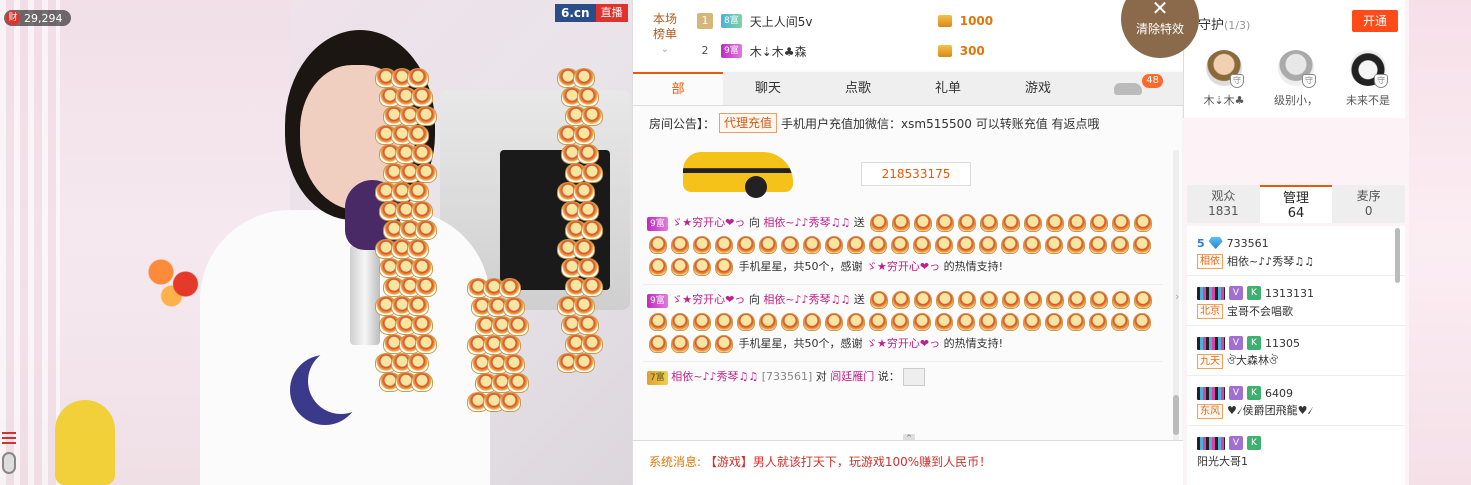 This screenshot has width=1471, height=485. I want to click on gift-effect-right, so click(594, 221).